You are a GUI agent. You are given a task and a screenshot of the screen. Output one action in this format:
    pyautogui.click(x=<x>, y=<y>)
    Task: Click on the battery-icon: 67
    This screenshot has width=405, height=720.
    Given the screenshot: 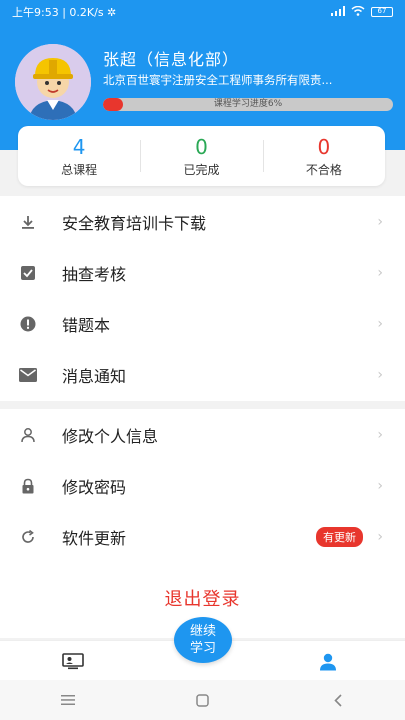 What is the action you would take?
    pyautogui.click(x=382, y=12)
    